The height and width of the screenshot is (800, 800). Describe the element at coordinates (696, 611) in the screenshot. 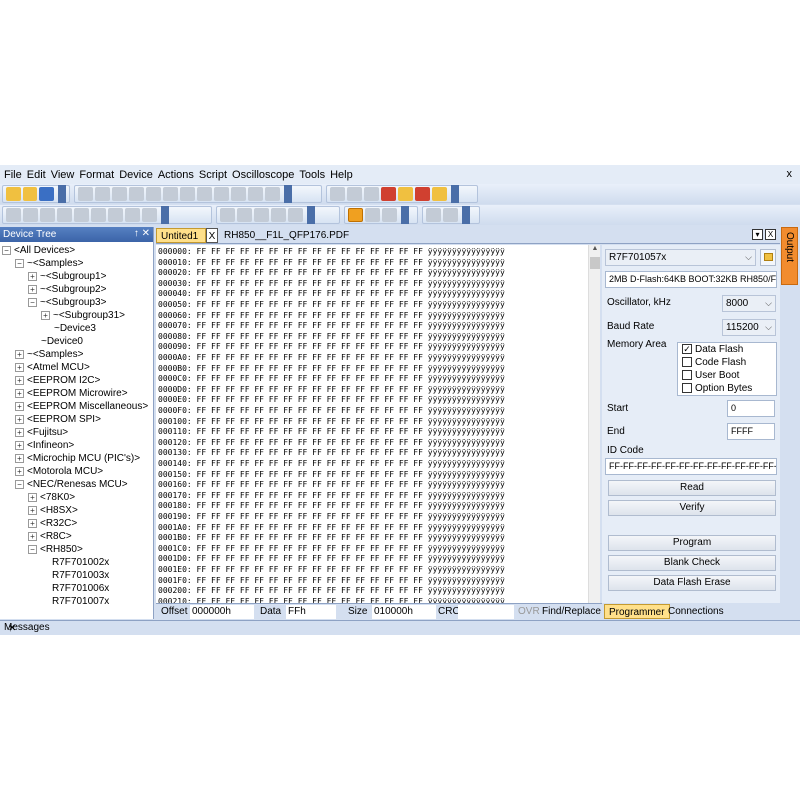

I see `tab-connections: Connections` at that location.